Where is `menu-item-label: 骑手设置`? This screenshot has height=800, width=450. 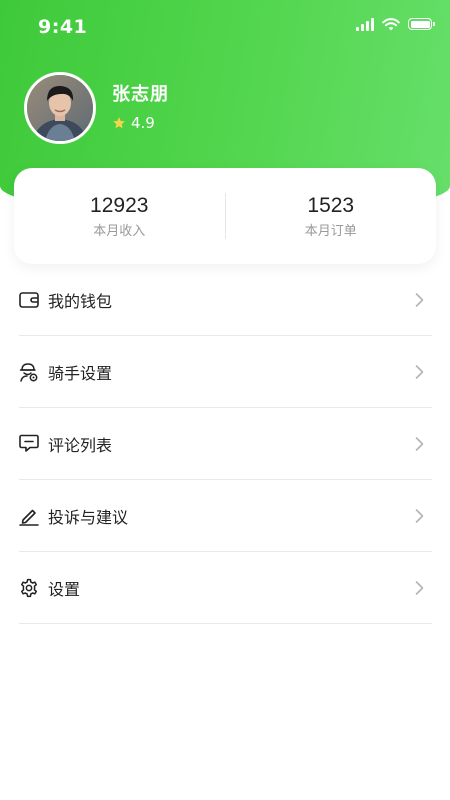 menu-item-label: 骑手设置 is located at coordinates (80, 373).